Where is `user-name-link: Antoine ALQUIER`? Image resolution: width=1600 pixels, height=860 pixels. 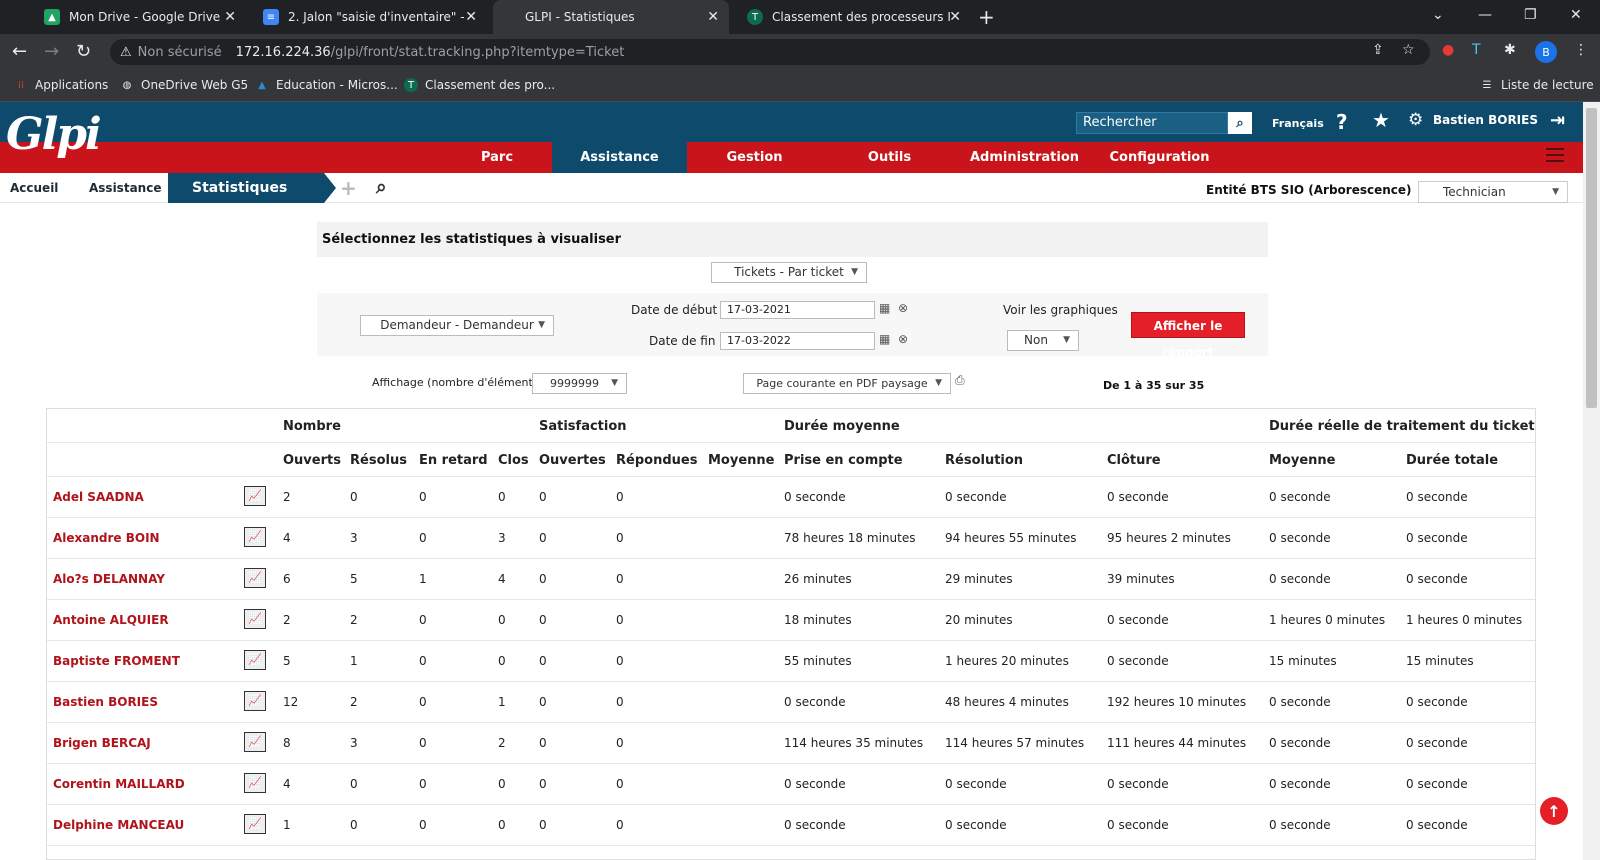
user-name-link: Antoine ALQUIER is located at coordinates (111, 620).